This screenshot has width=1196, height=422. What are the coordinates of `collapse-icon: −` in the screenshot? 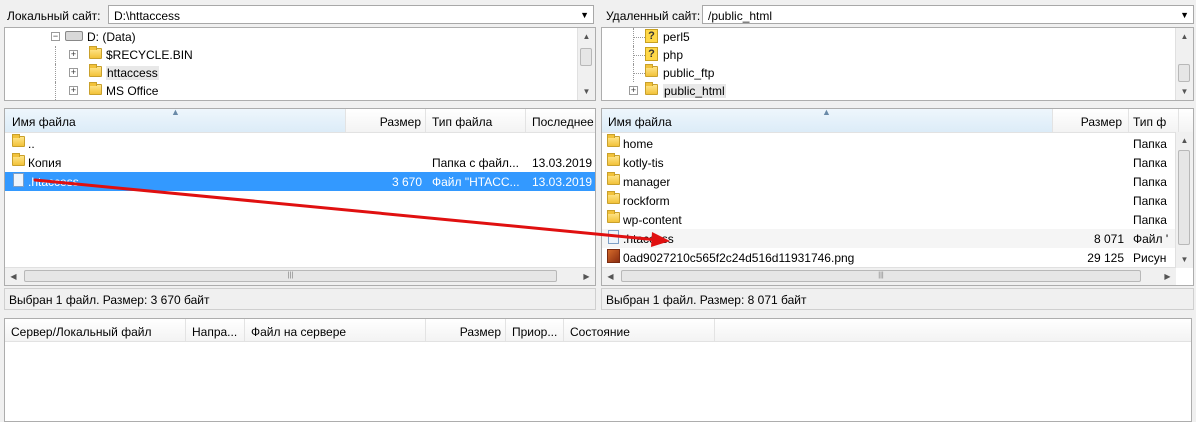 It's located at (55, 36).